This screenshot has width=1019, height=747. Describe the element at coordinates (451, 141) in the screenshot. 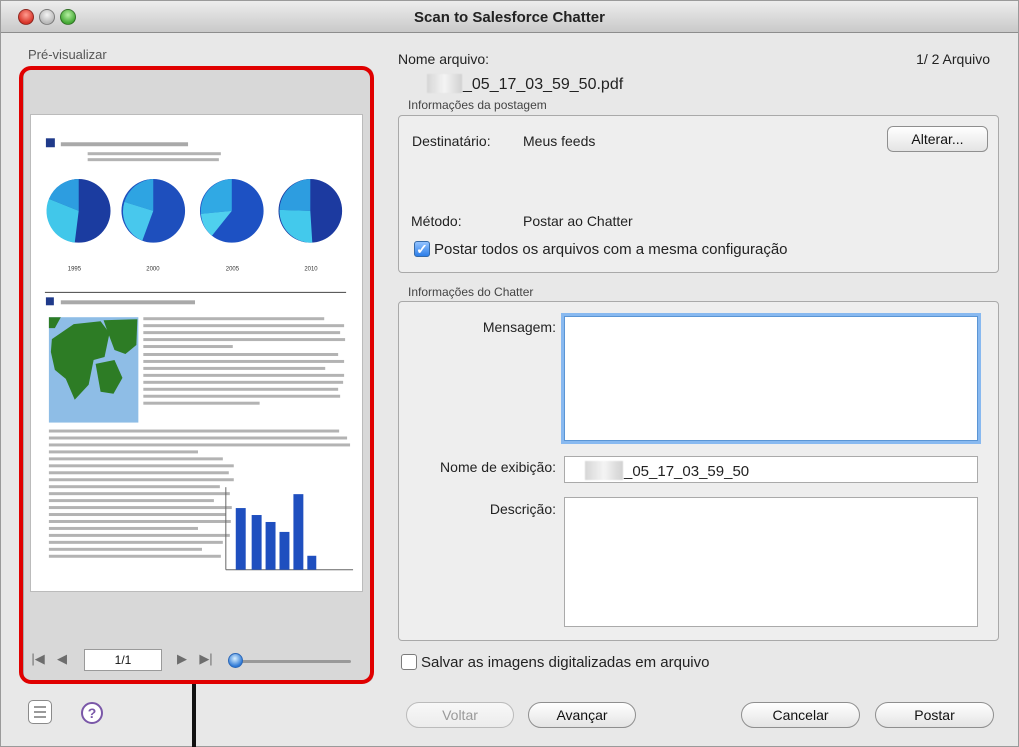

I see `recipient-label: Destinatário:` at that location.